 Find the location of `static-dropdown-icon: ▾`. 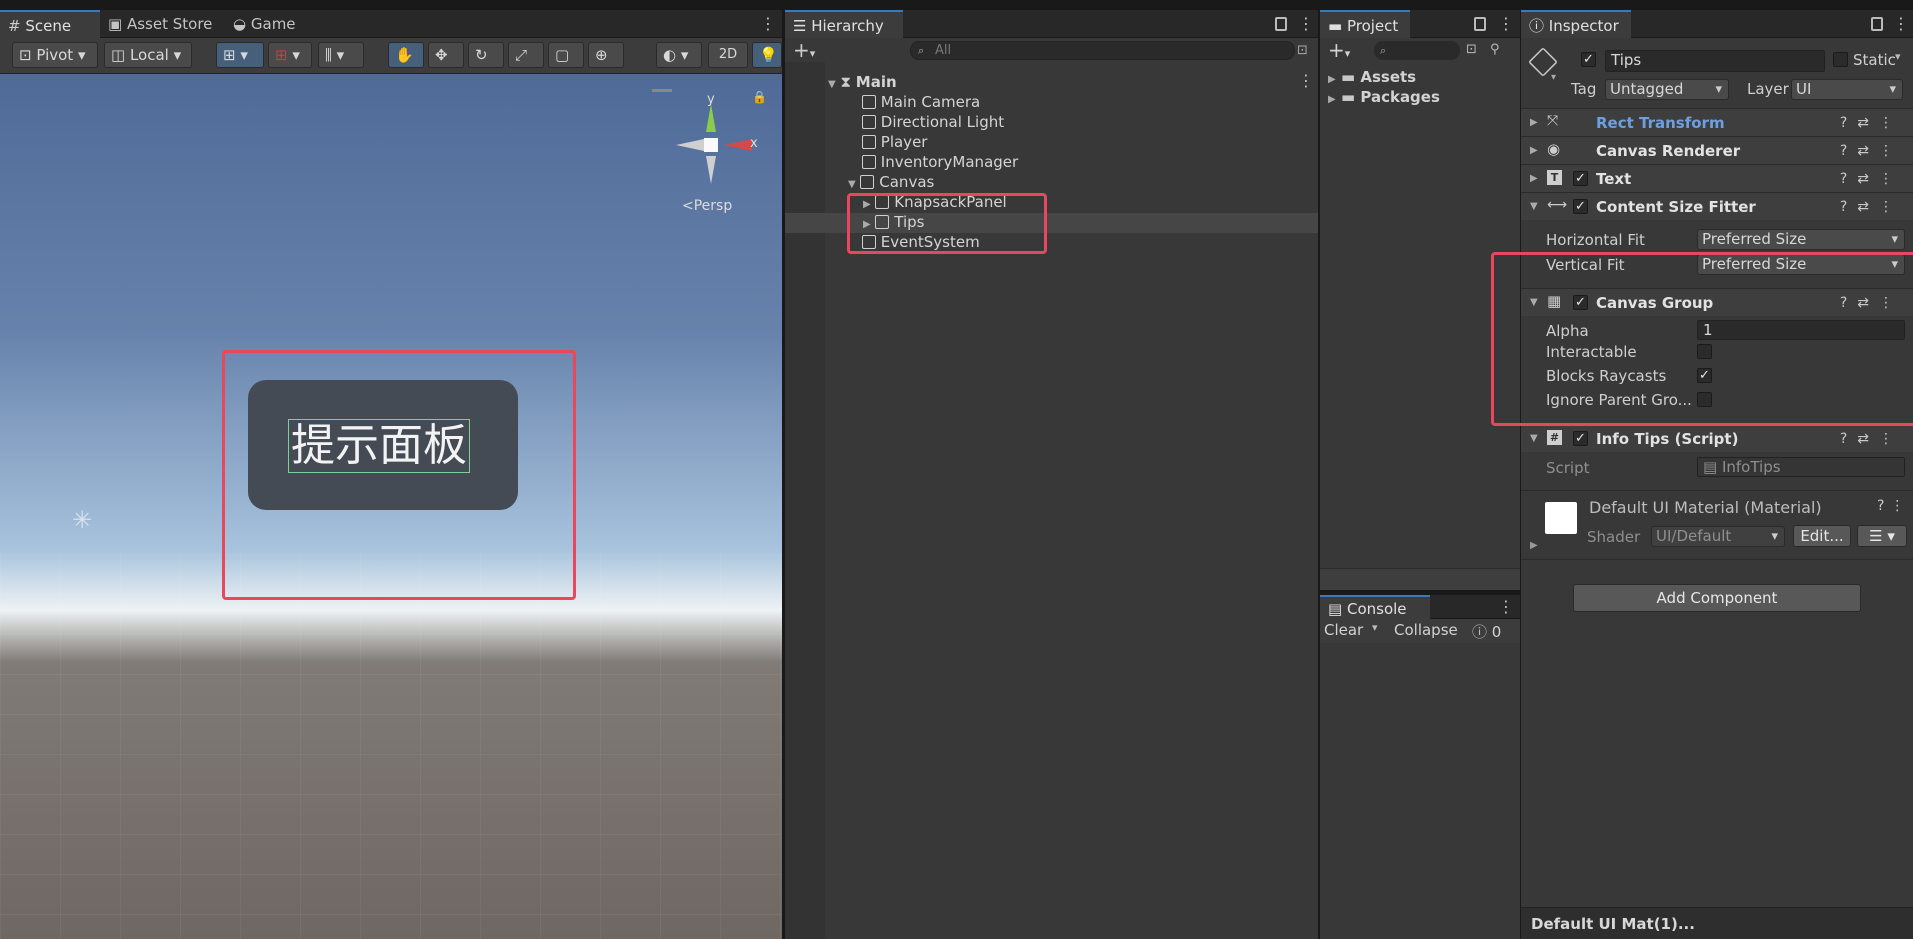

static-dropdown-icon: ▾ is located at coordinates (1898, 56).